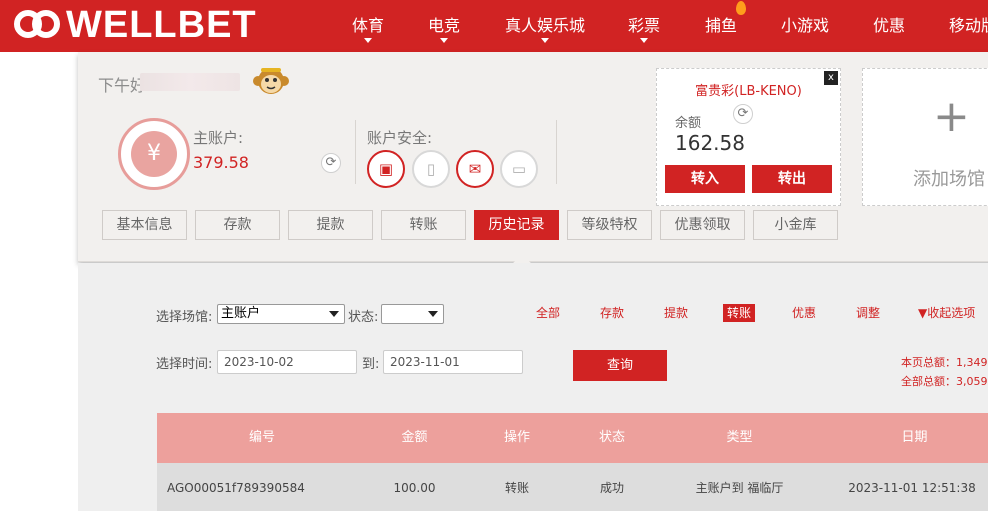  Describe the element at coordinates (804, 313) in the screenshot. I see `filter-tab-promotion: 优惠` at that location.